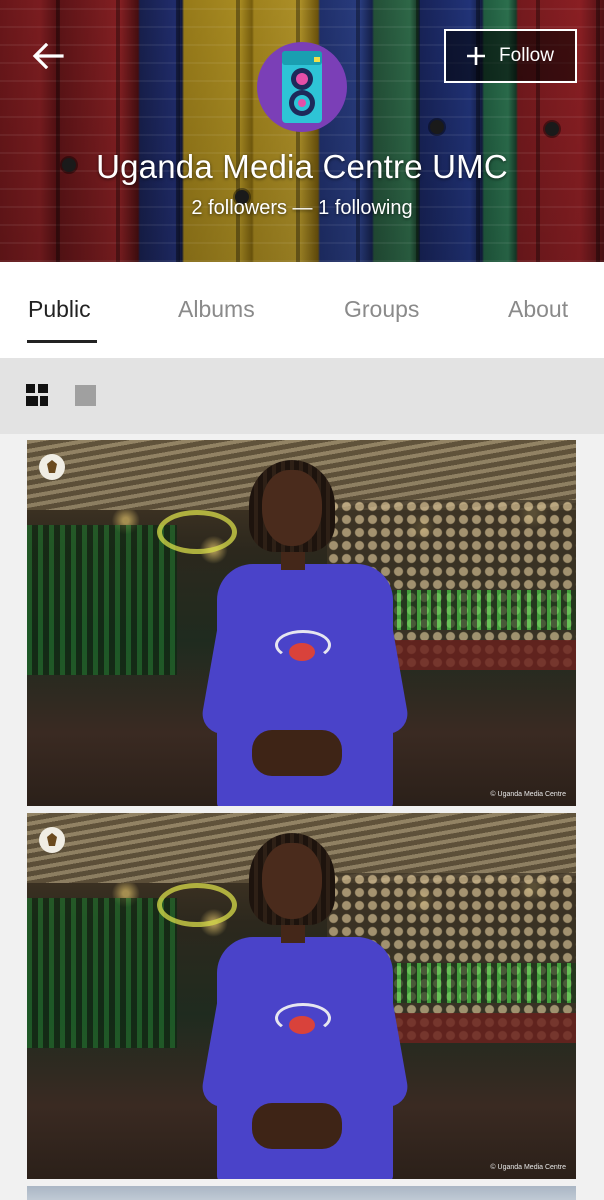 This screenshot has height=1200, width=604. Describe the element at coordinates (302, 166) in the screenshot. I see `profile-name: Uganda Media Centre UMC` at that location.